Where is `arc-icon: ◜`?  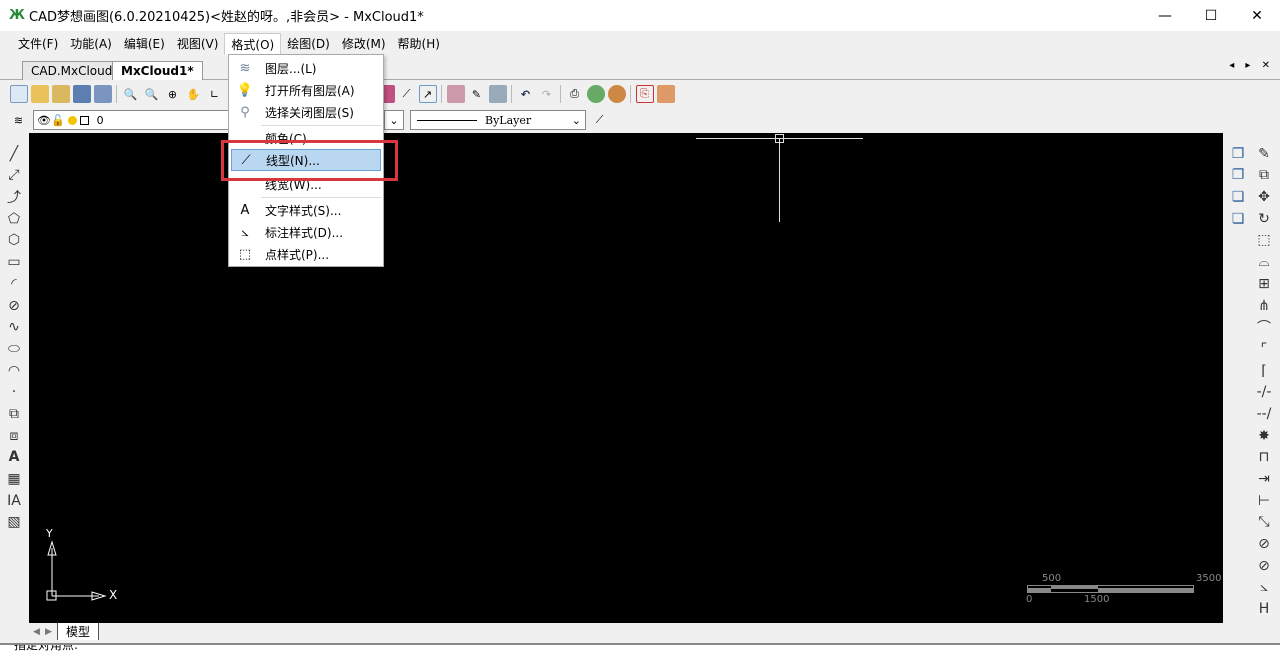
arc-icon: ◜ is located at coordinates (14, 284).